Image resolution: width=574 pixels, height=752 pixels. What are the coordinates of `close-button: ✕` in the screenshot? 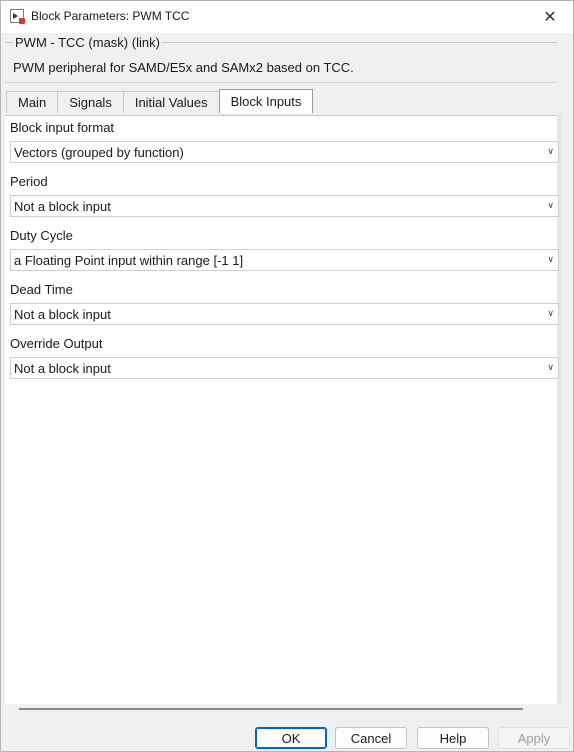 It's located at (550, 17).